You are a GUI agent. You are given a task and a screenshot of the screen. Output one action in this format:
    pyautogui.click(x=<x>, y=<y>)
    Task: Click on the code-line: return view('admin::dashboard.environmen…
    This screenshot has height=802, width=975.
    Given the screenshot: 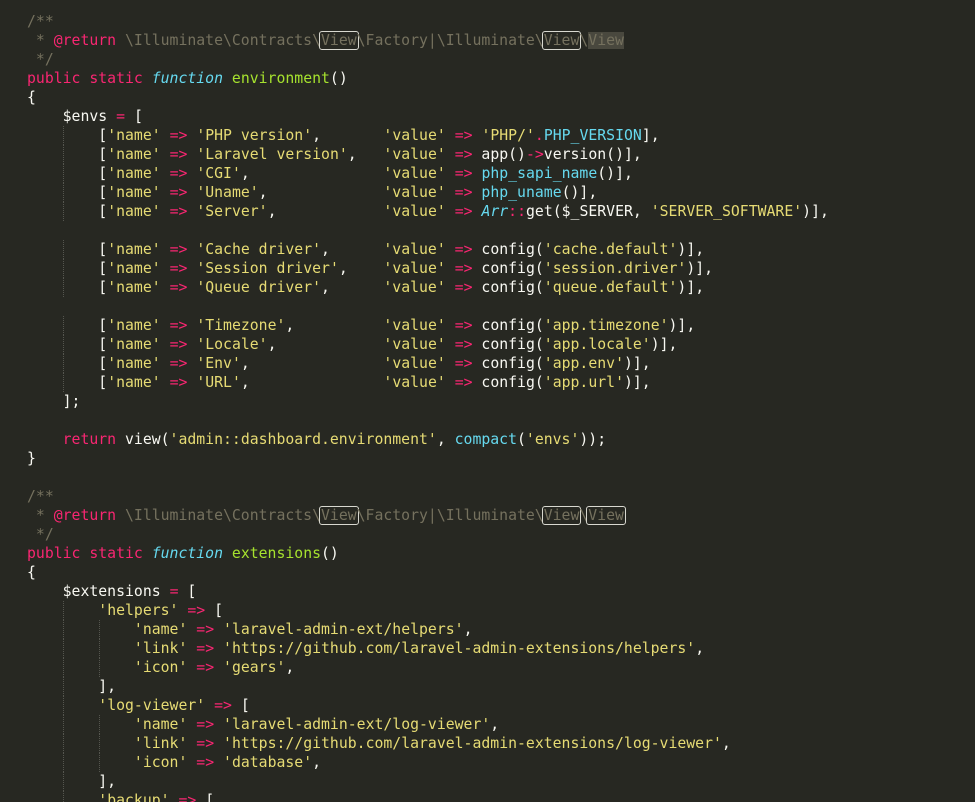 What is the action you would take?
    pyautogui.click(x=487, y=439)
    